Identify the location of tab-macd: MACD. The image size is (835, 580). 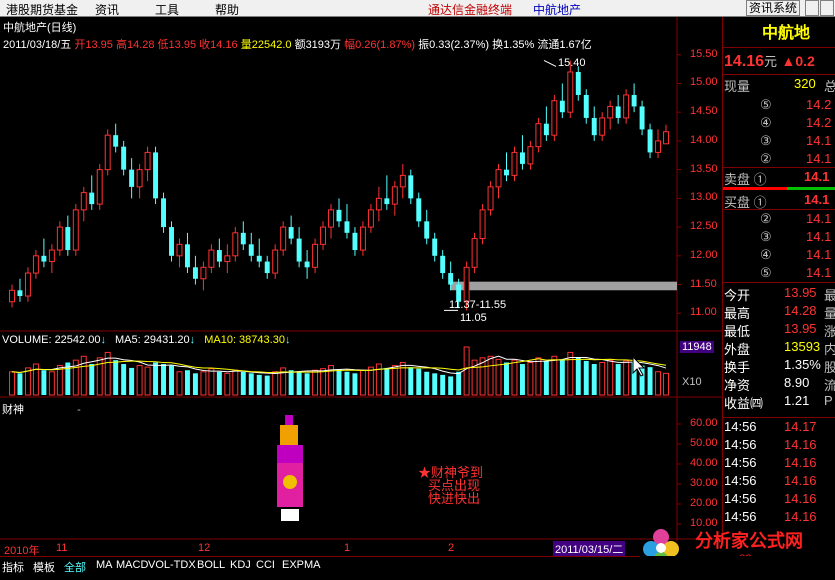
(132, 565).